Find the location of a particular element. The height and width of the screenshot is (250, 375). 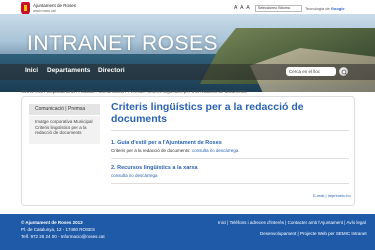

nav-inici: Inici is located at coordinates (31, 70).